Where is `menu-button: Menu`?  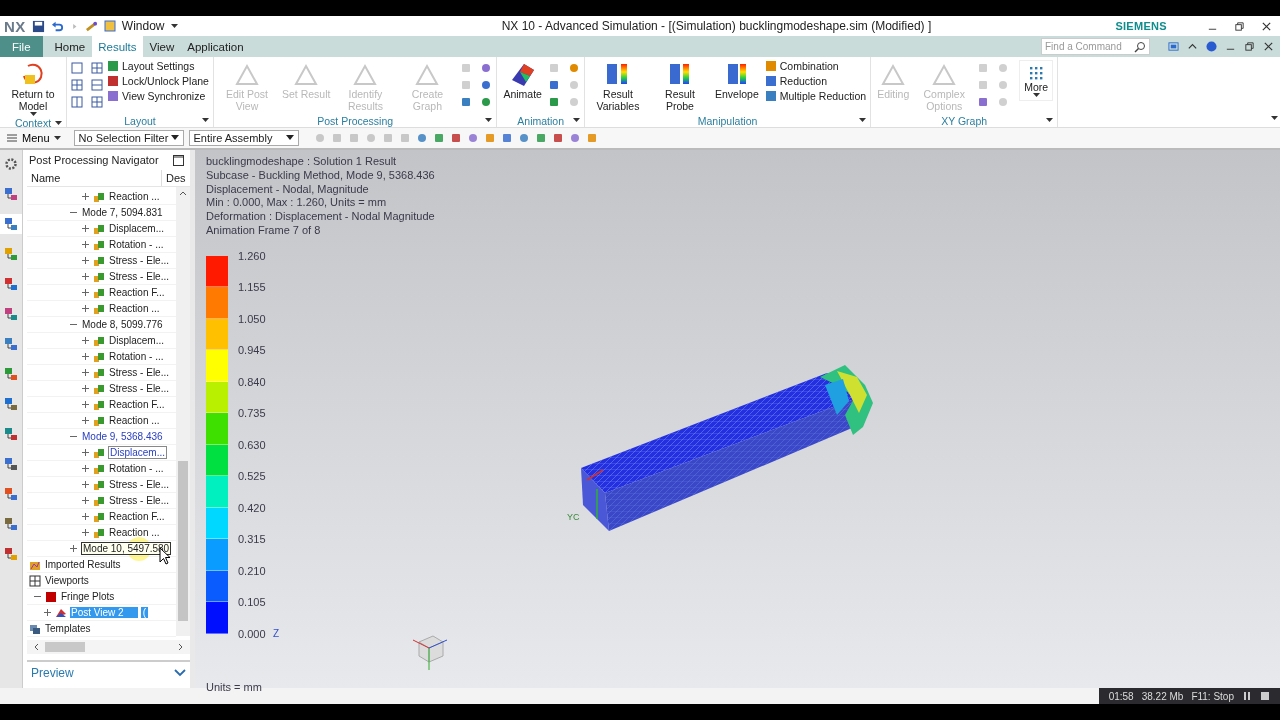
menu-button: Menu is located at coordinates (33, 138).